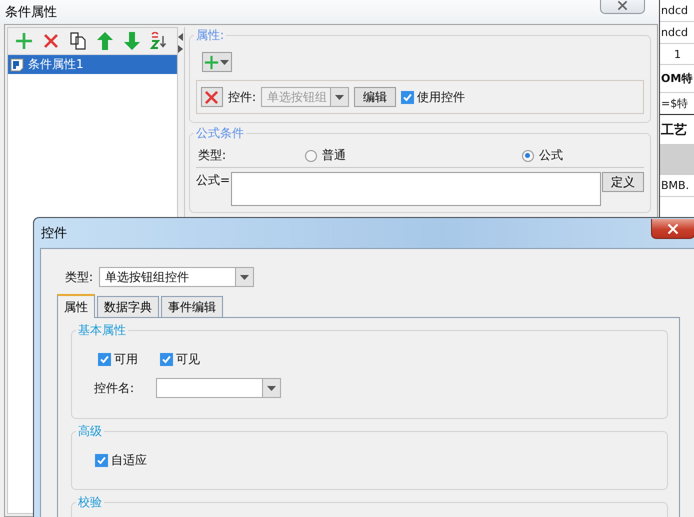 The width and height of the screenshot is (694, 517). Describe the element at coordinates (102, 330) in the screenshot. I see `group-title: 基本属性` at that location.